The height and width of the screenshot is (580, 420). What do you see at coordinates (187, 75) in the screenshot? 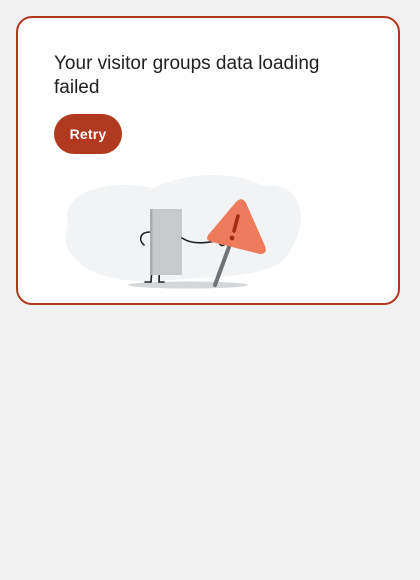
I see `error-title: Your visitor groups data loading failed` at bounding box center [187, 75].